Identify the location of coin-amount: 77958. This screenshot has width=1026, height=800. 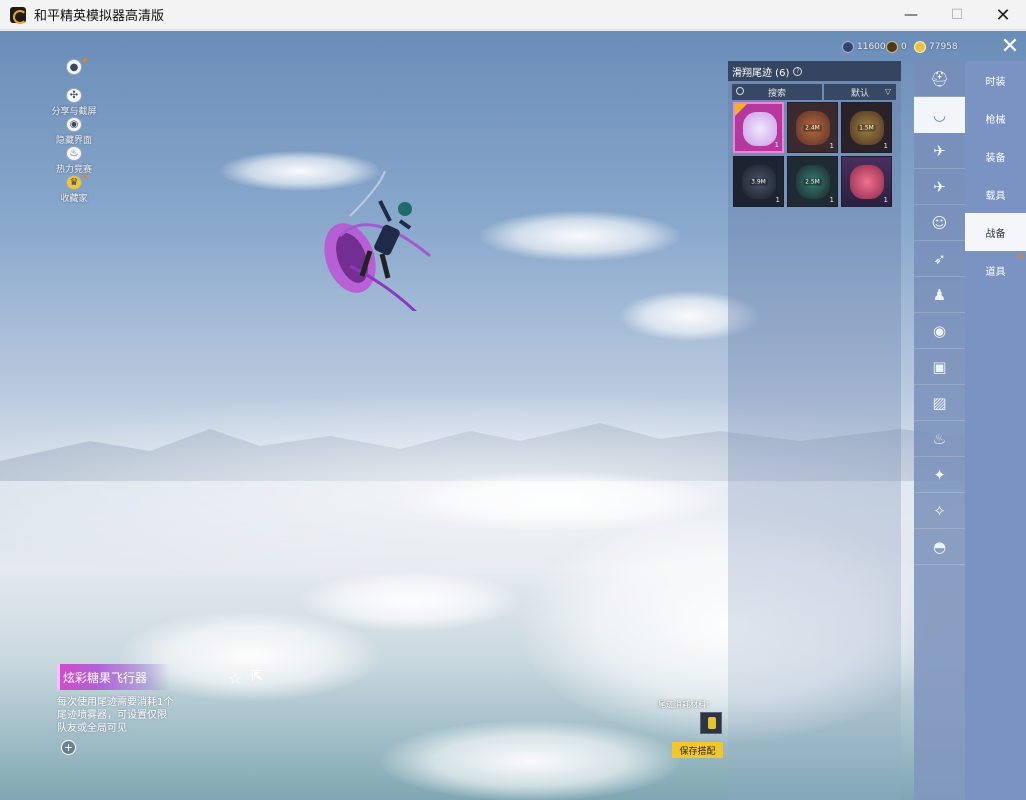
(943, 47).